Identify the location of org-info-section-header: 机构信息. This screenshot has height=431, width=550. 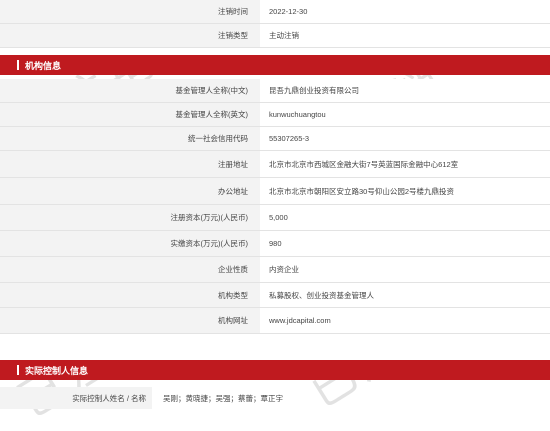
(275, 65).